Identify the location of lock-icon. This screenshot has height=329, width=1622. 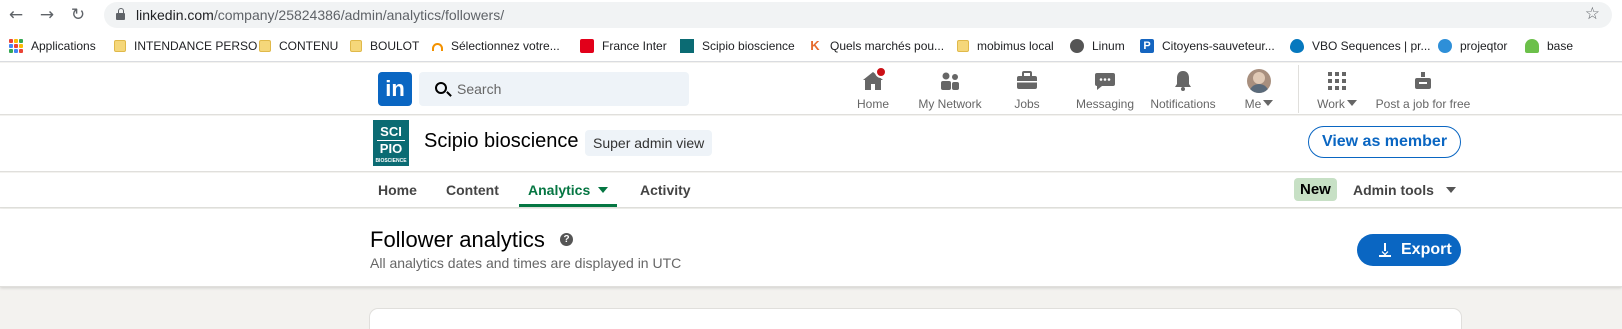
(120, 14).